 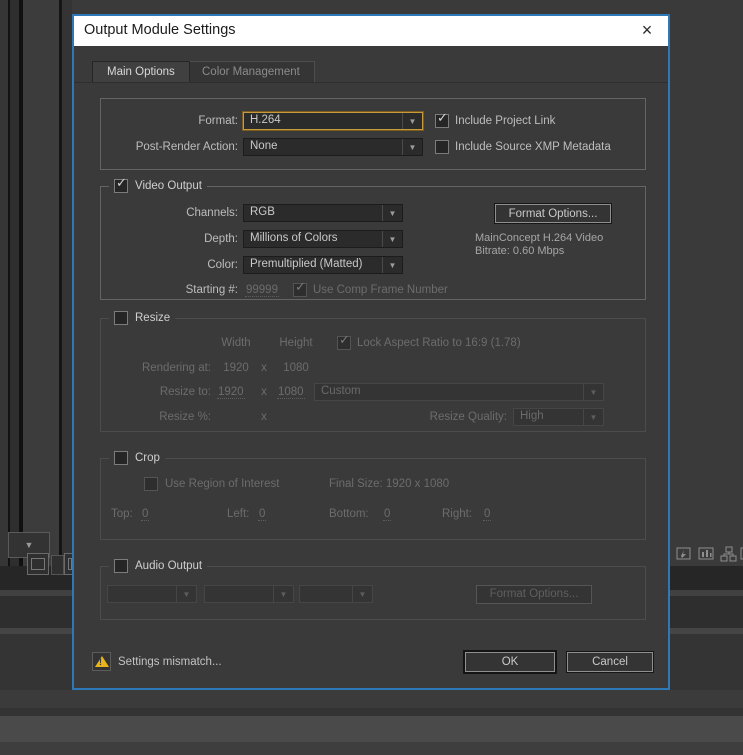 I want to click on include-project-link-label: Include Project Link, so click(x=505, y=121).